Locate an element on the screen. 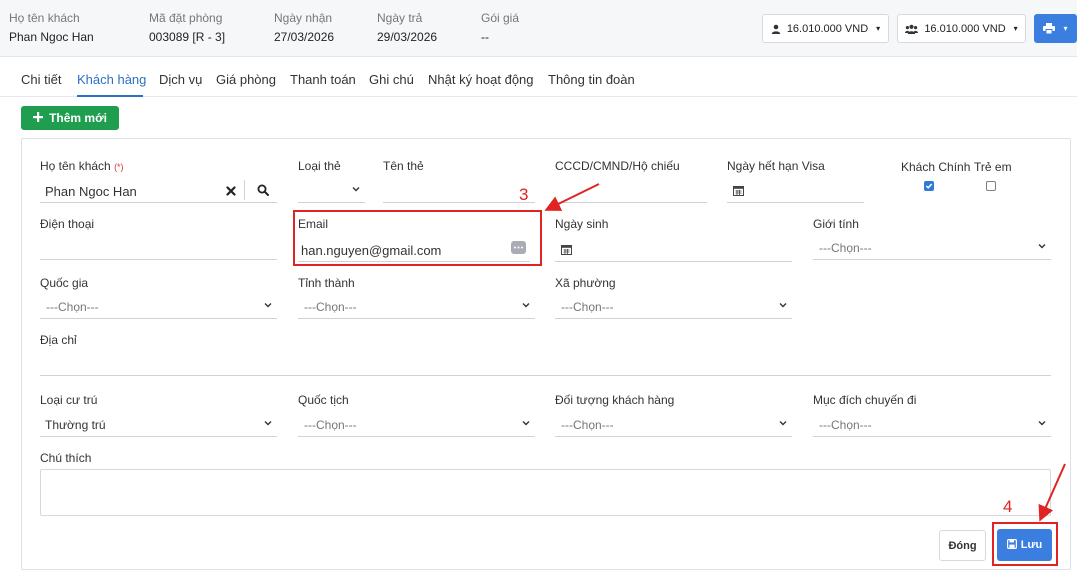 The width and height of the screenshot is (1077, 582). dob-label: Ngày sinh is located at coordinates (582, 224).